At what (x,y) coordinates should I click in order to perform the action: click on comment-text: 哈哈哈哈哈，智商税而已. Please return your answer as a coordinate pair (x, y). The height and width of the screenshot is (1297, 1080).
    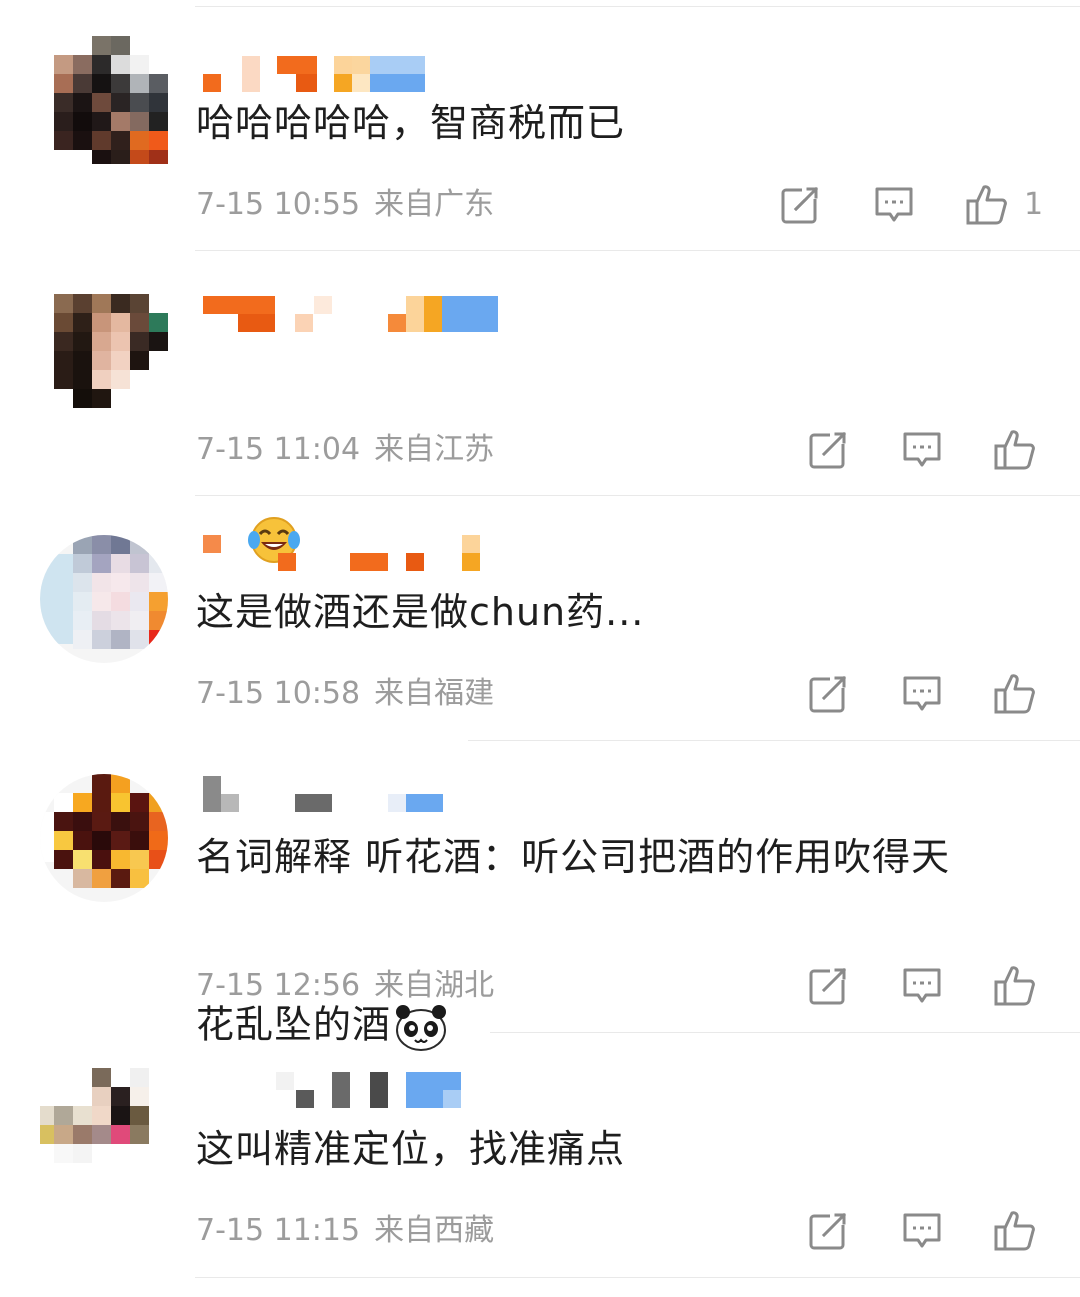
    Looking at the image, I should click on (411, 123).